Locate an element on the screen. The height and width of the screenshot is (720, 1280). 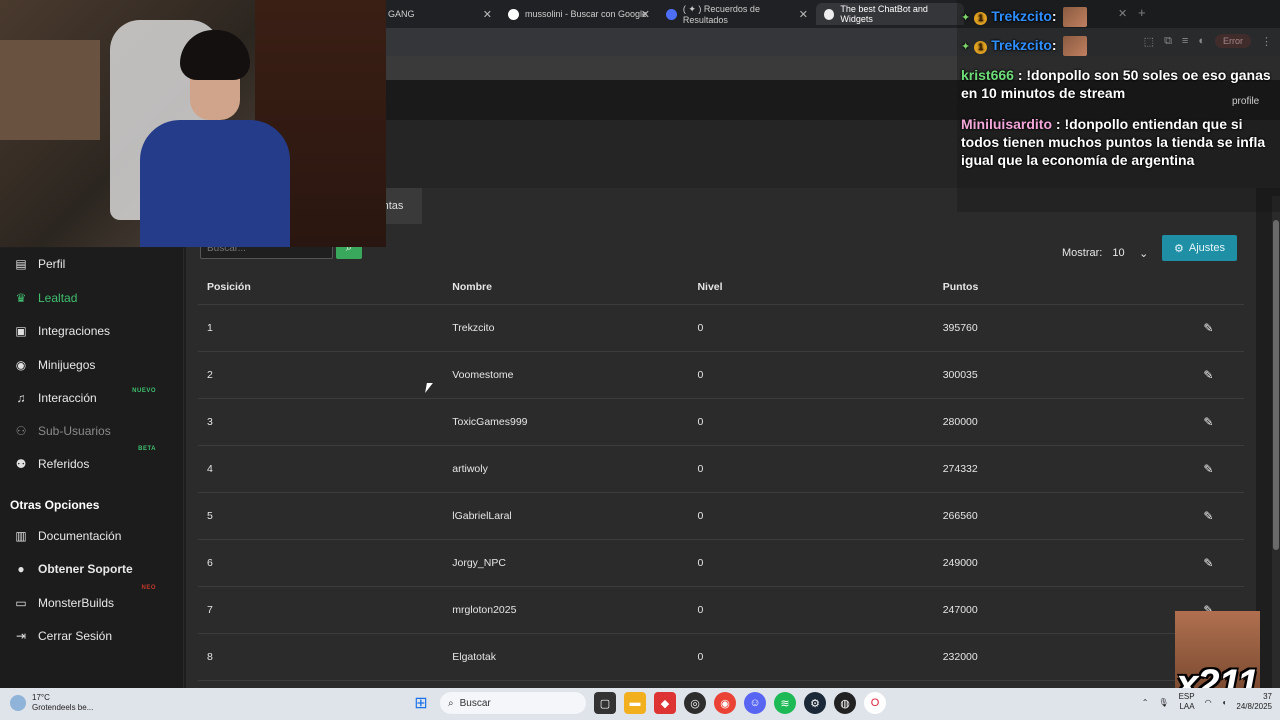
cell-points: 232000 is located at coordinates (1048, 657).